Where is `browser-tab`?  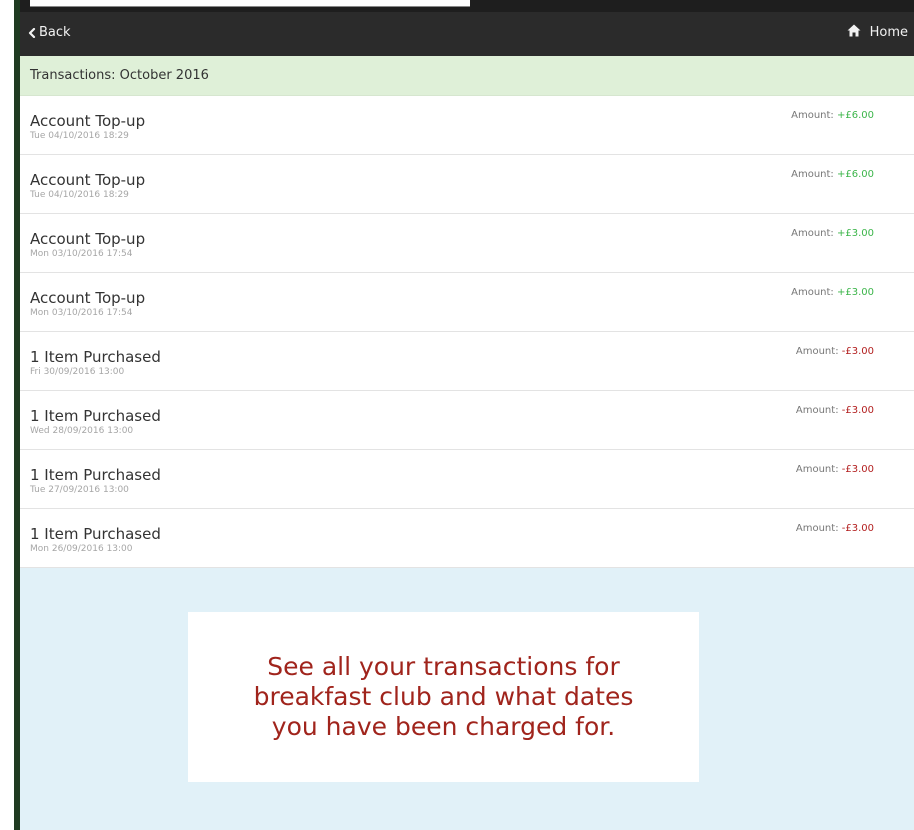 browser-tab is located at coordinates (250, 3).